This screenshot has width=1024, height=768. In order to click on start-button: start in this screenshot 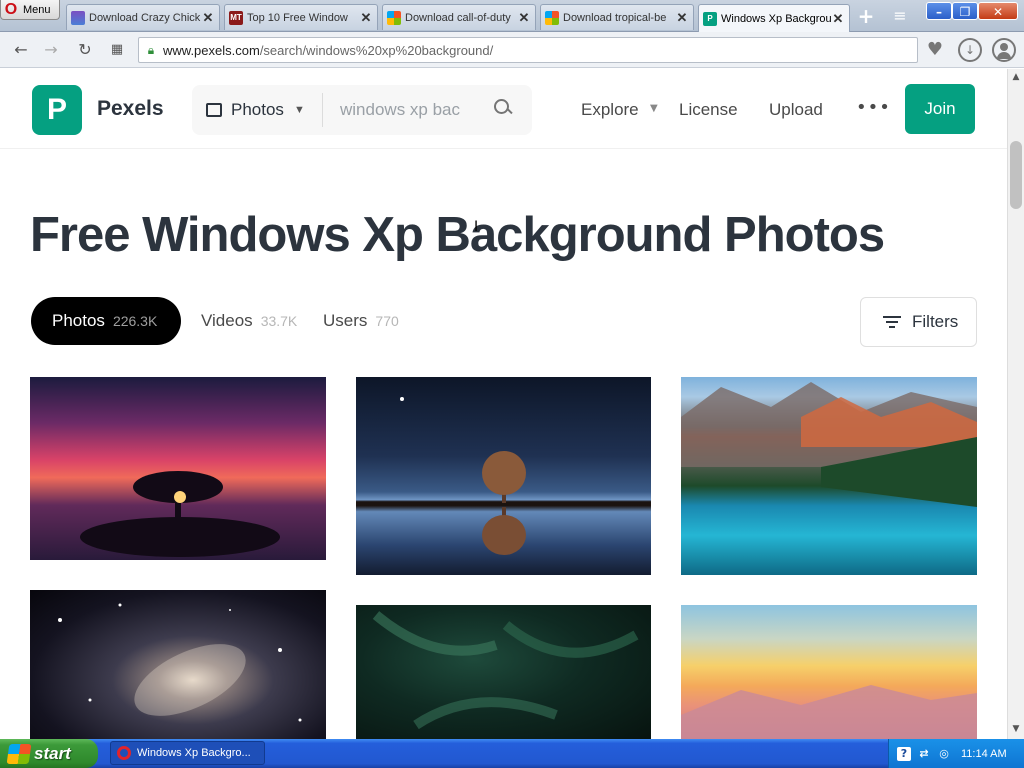, I will do `click(49, 753)`.